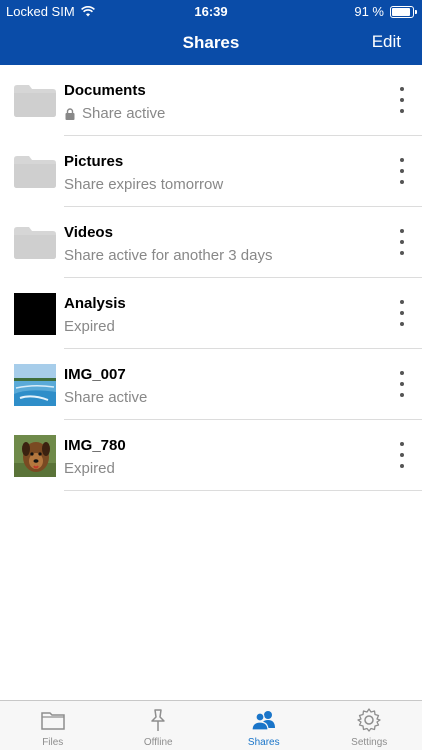  I want to click on tab-offline: Offline, so click(159, 725).